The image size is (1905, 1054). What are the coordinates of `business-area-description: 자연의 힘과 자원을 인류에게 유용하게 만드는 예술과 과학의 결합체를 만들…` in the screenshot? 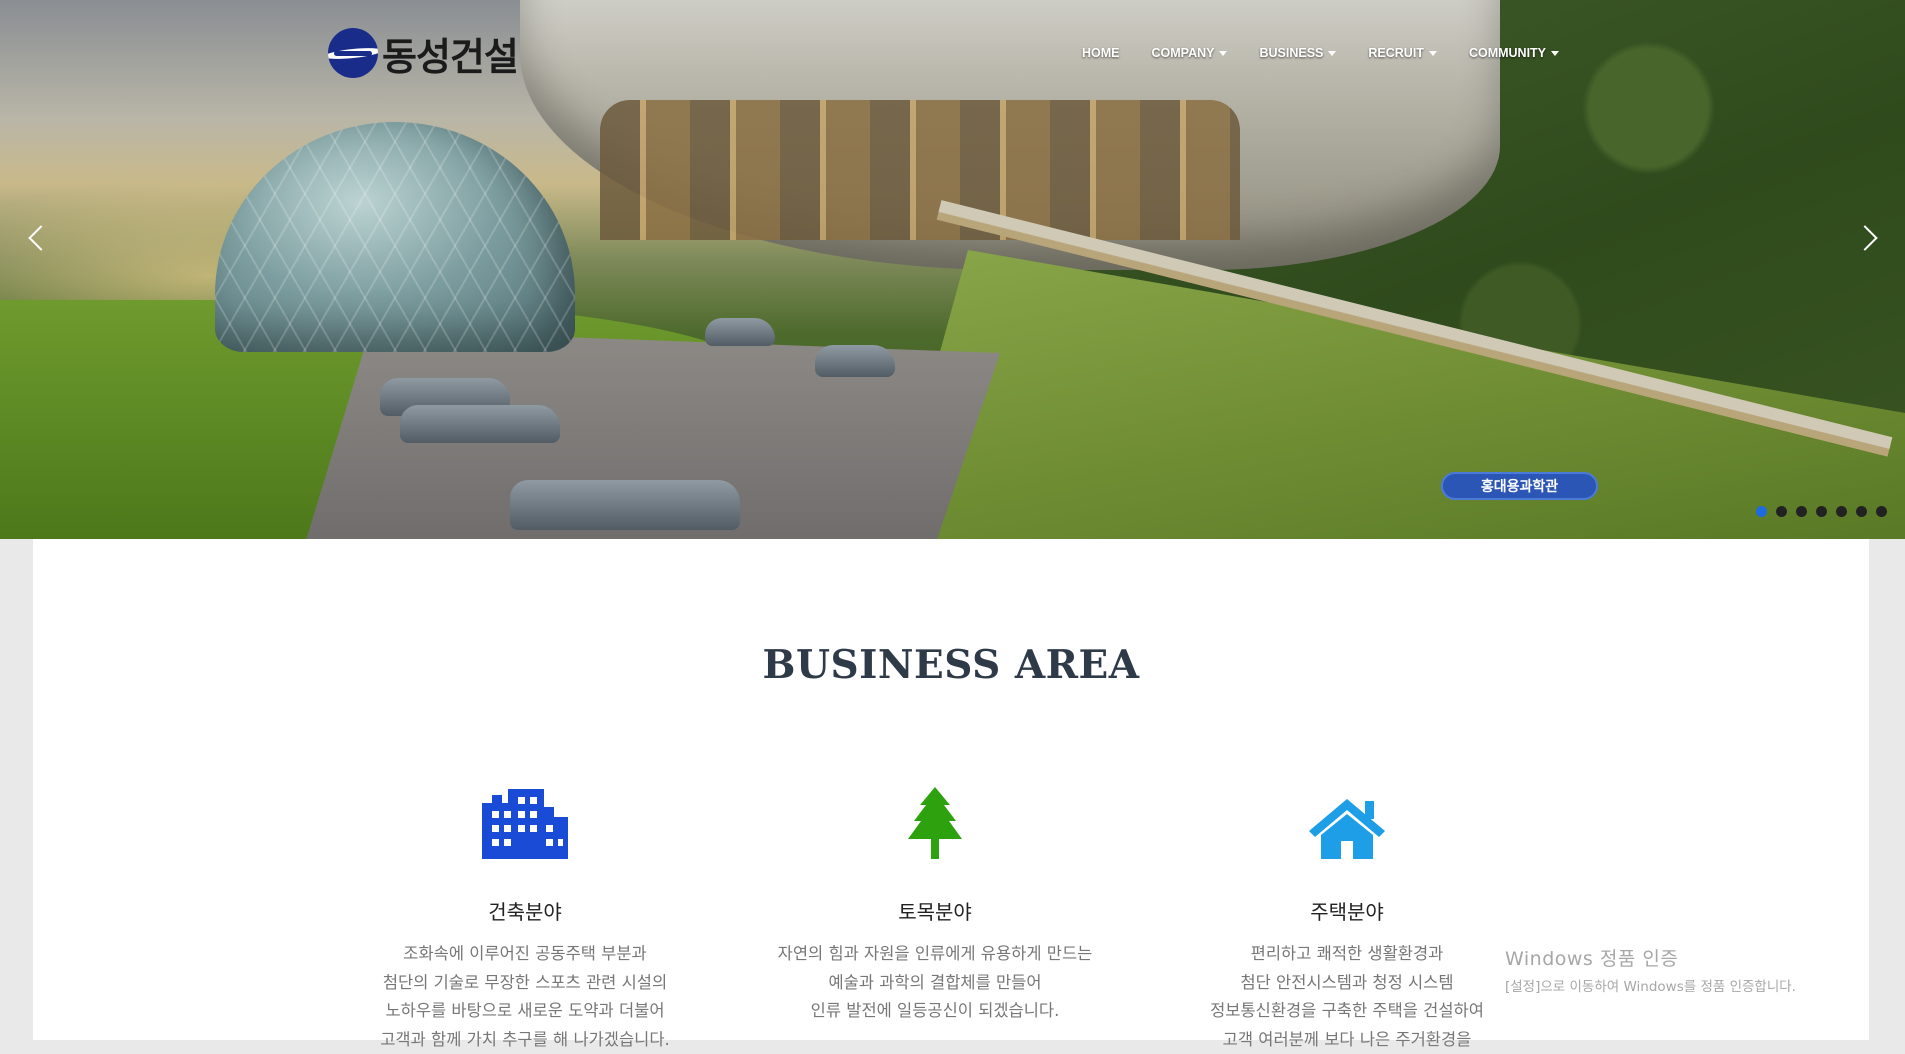 It's located at (935, 983).